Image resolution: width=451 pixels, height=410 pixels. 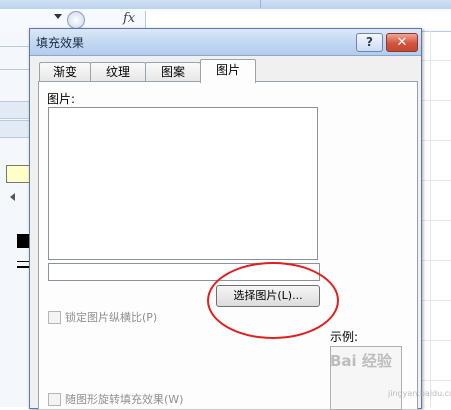 I want to click on scroll-left-icon, so click(x=12, y=197).